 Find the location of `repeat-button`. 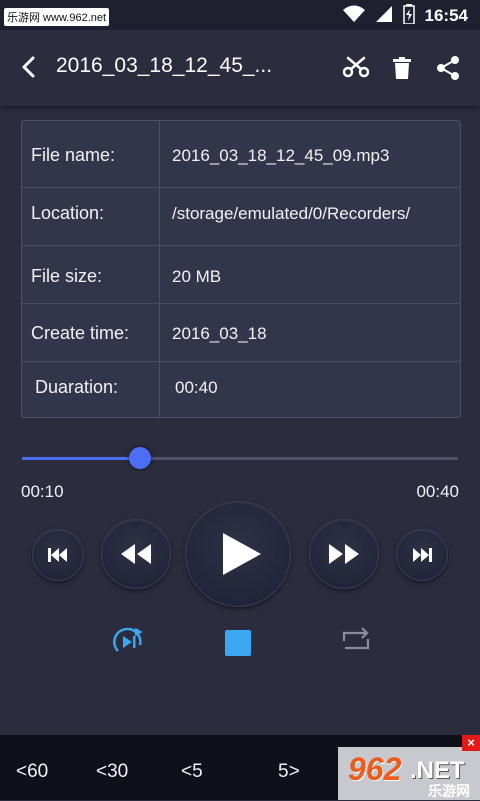

repeat-button is located at coordinates (356, 640).